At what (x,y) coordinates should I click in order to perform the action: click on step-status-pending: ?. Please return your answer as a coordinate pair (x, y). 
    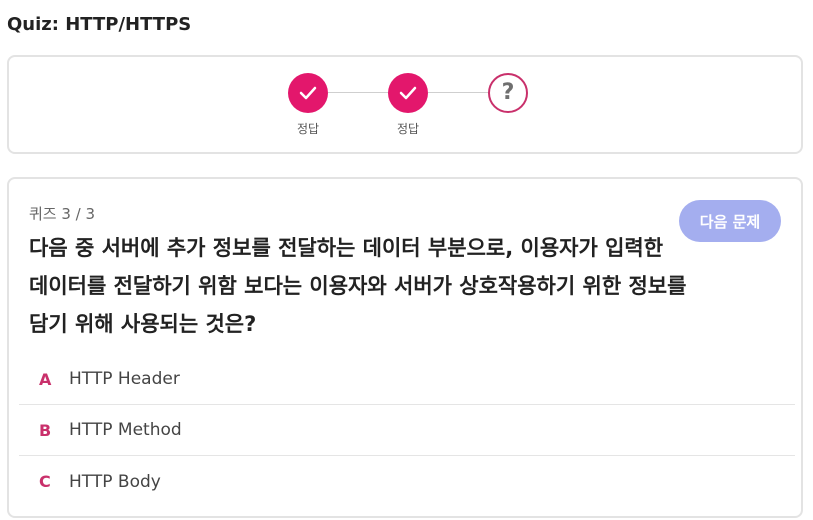
    Looking at the image, I should click on (508, 93).